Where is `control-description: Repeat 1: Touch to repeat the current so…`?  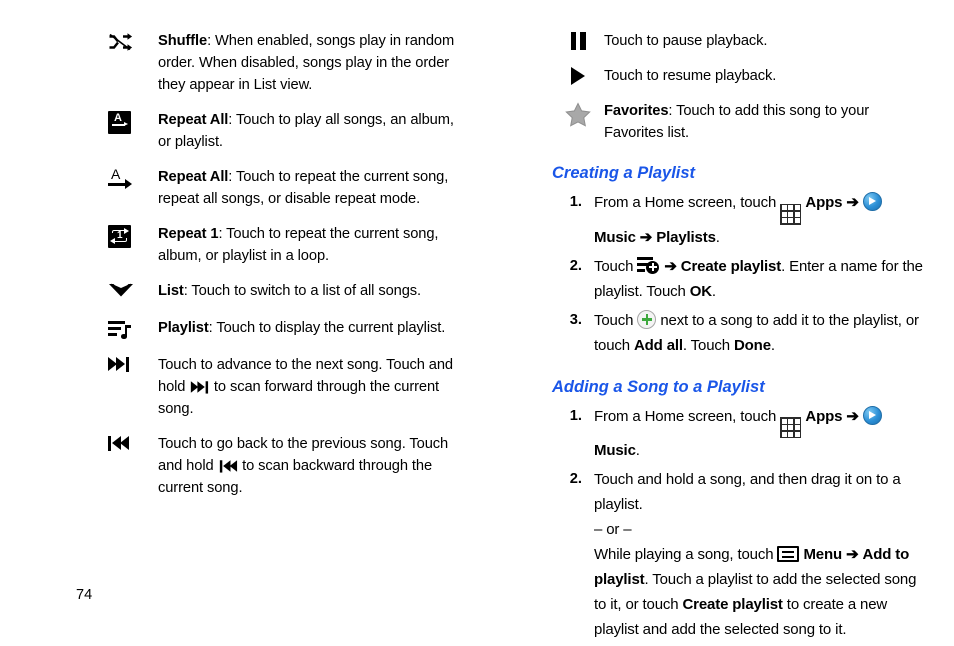 control-description: Repeat 1: Touch to repeat the current so… is located at coordinates (309, 245).